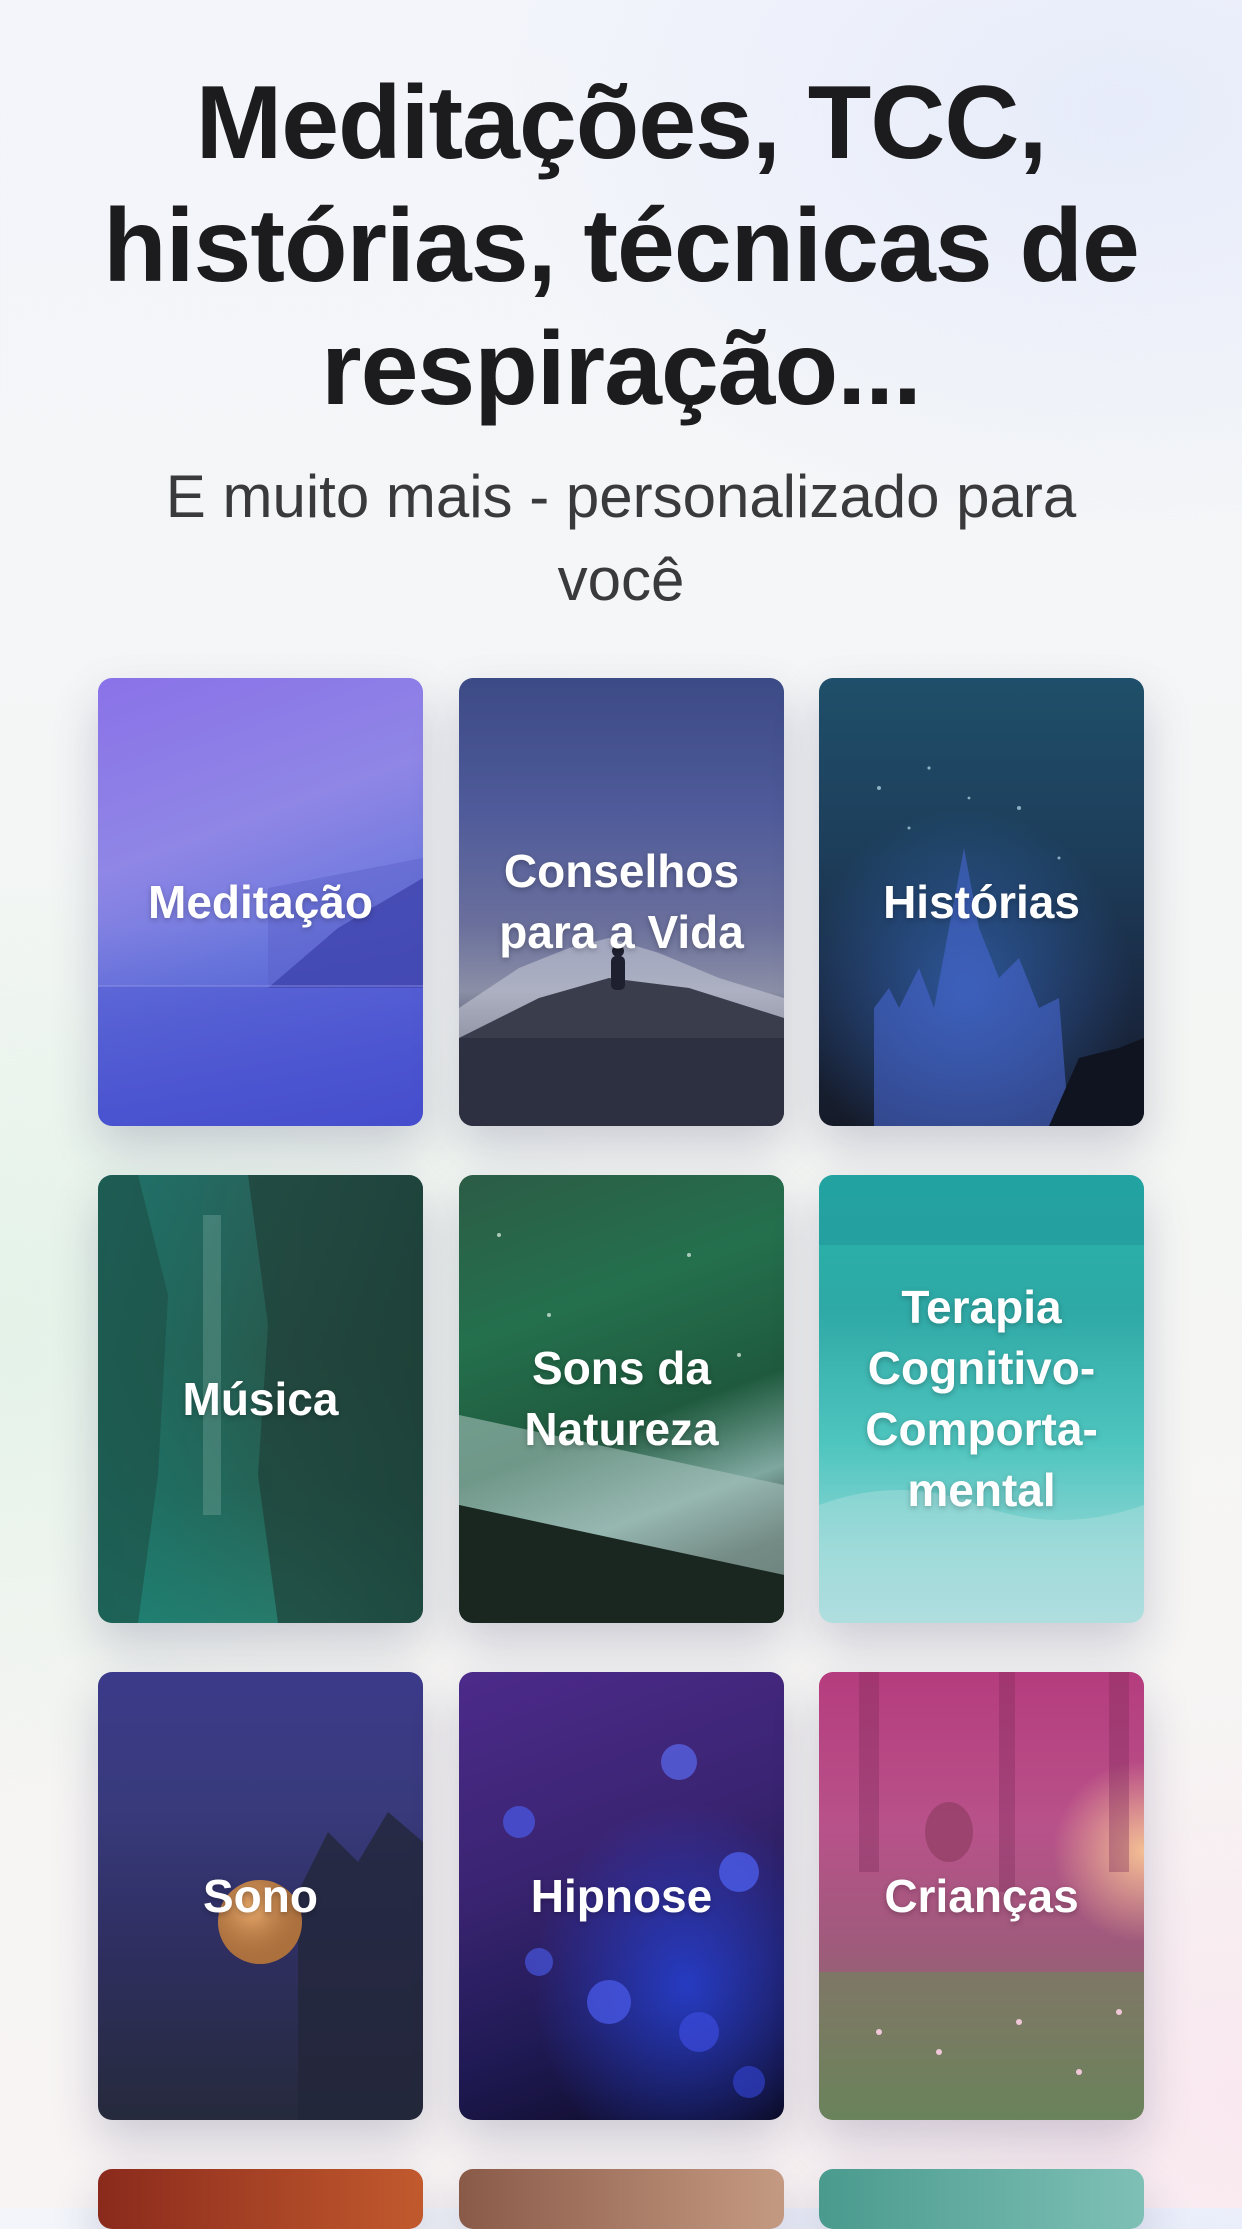  I want to click on category-label: Hipnose, so click(621, 1895).